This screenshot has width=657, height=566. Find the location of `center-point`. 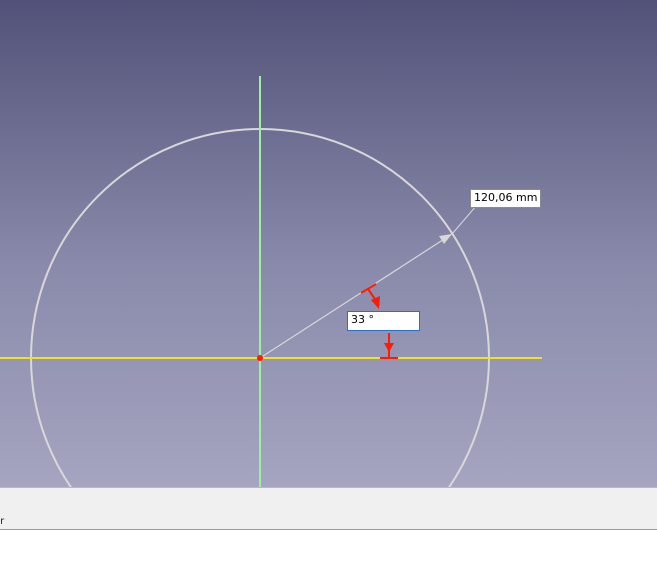

center-point is located at coordinates (260, 358).